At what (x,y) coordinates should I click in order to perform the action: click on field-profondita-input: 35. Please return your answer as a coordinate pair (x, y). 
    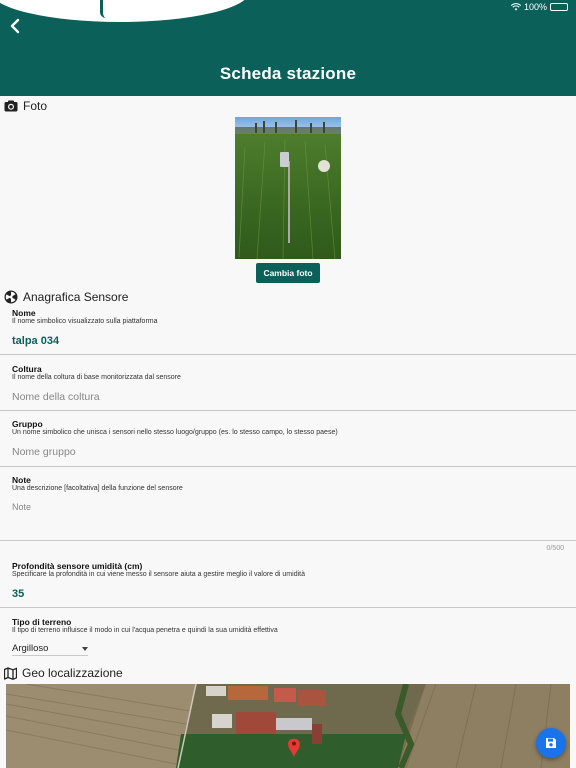
    Looking at the image, I should click on (18, 594).